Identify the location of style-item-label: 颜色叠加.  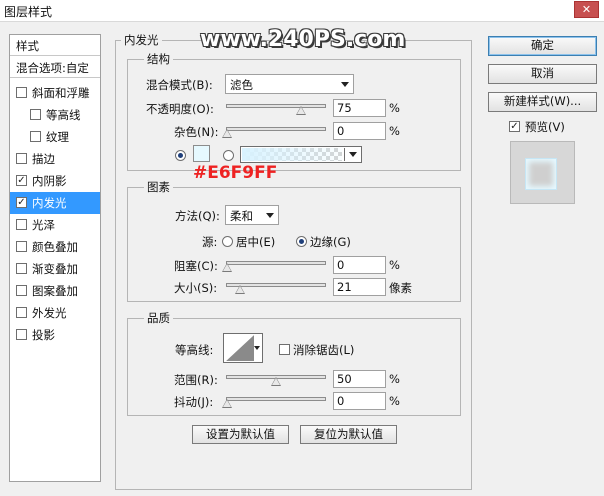
(55, 247).